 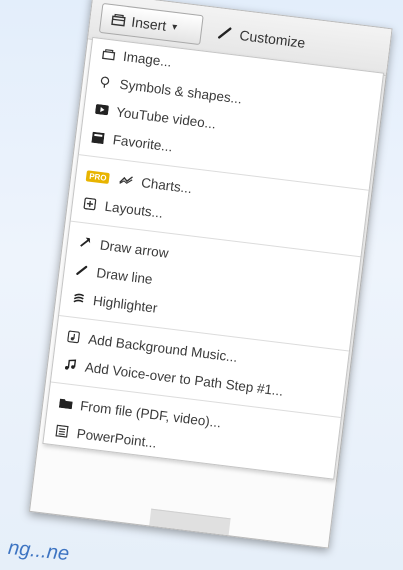 I want to click on insert-label: Insert, so click(x=149, y=23).